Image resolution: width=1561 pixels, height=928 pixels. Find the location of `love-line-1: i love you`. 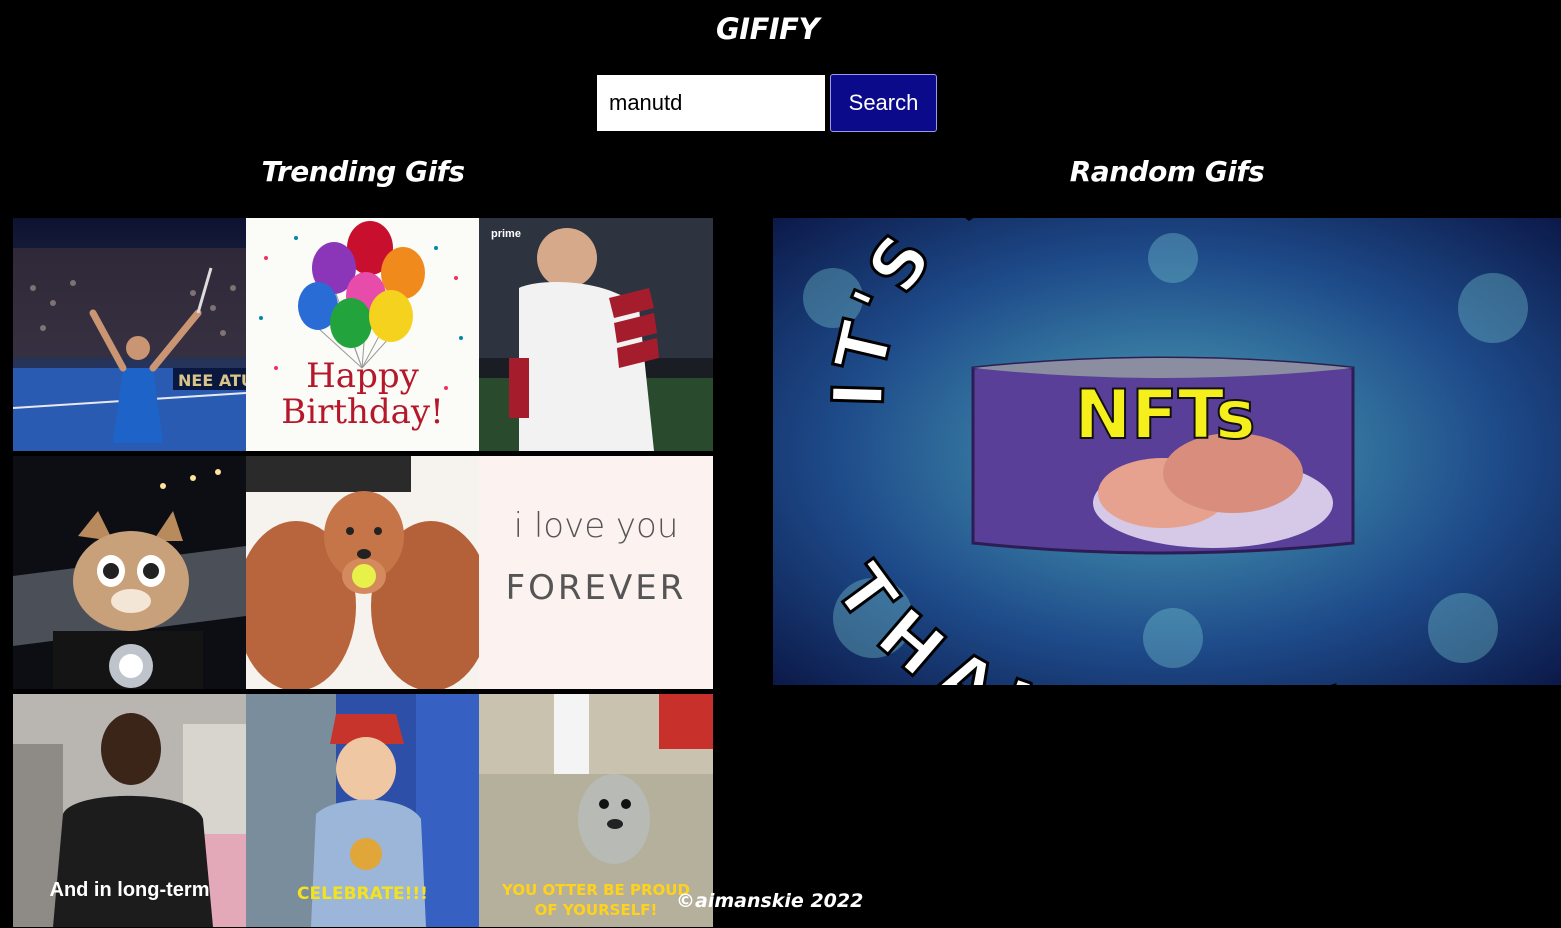

love-line-1: i love you is located at coordinates (596, 526).